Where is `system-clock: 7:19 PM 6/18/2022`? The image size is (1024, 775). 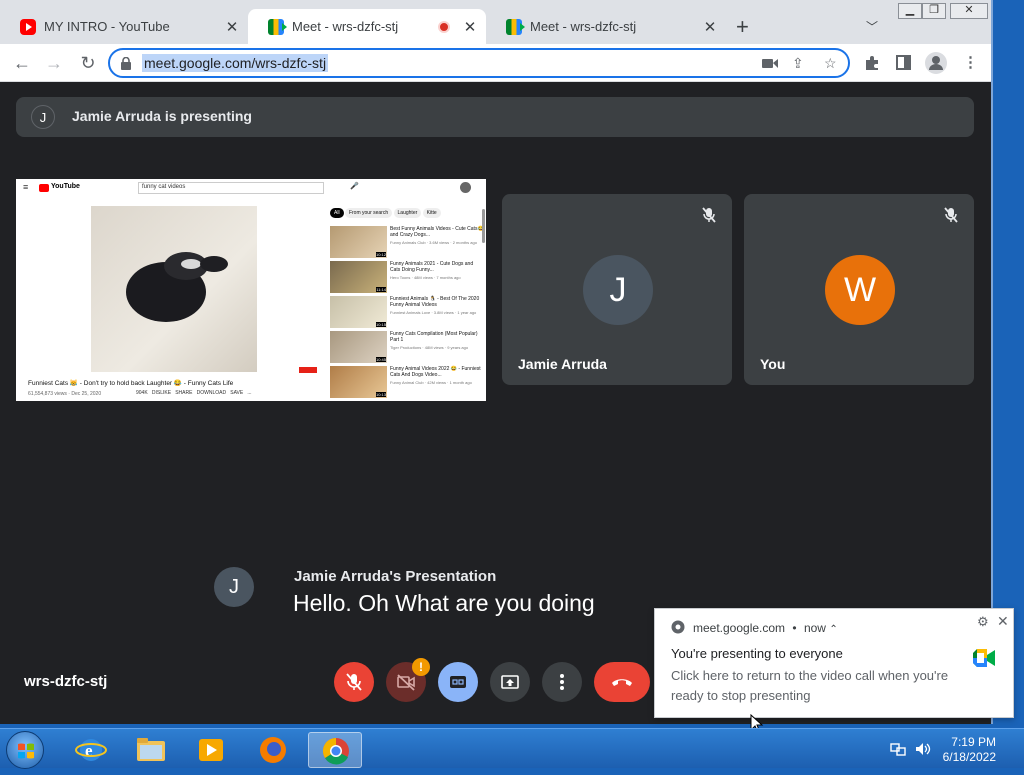 system-clock: 7:19 PM 6/18/2022 is located at coordinates (968, 750).